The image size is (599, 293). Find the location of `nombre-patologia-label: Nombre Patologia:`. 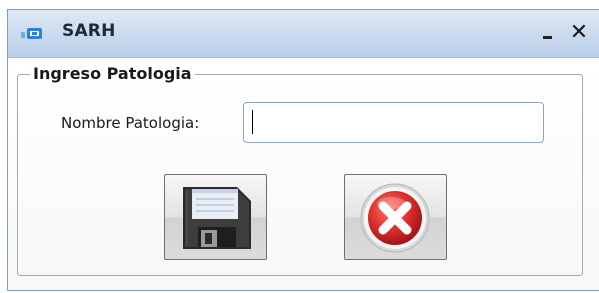

nombre-patologia-label: Nombre Patologia: is located at coordinates (130, 123).